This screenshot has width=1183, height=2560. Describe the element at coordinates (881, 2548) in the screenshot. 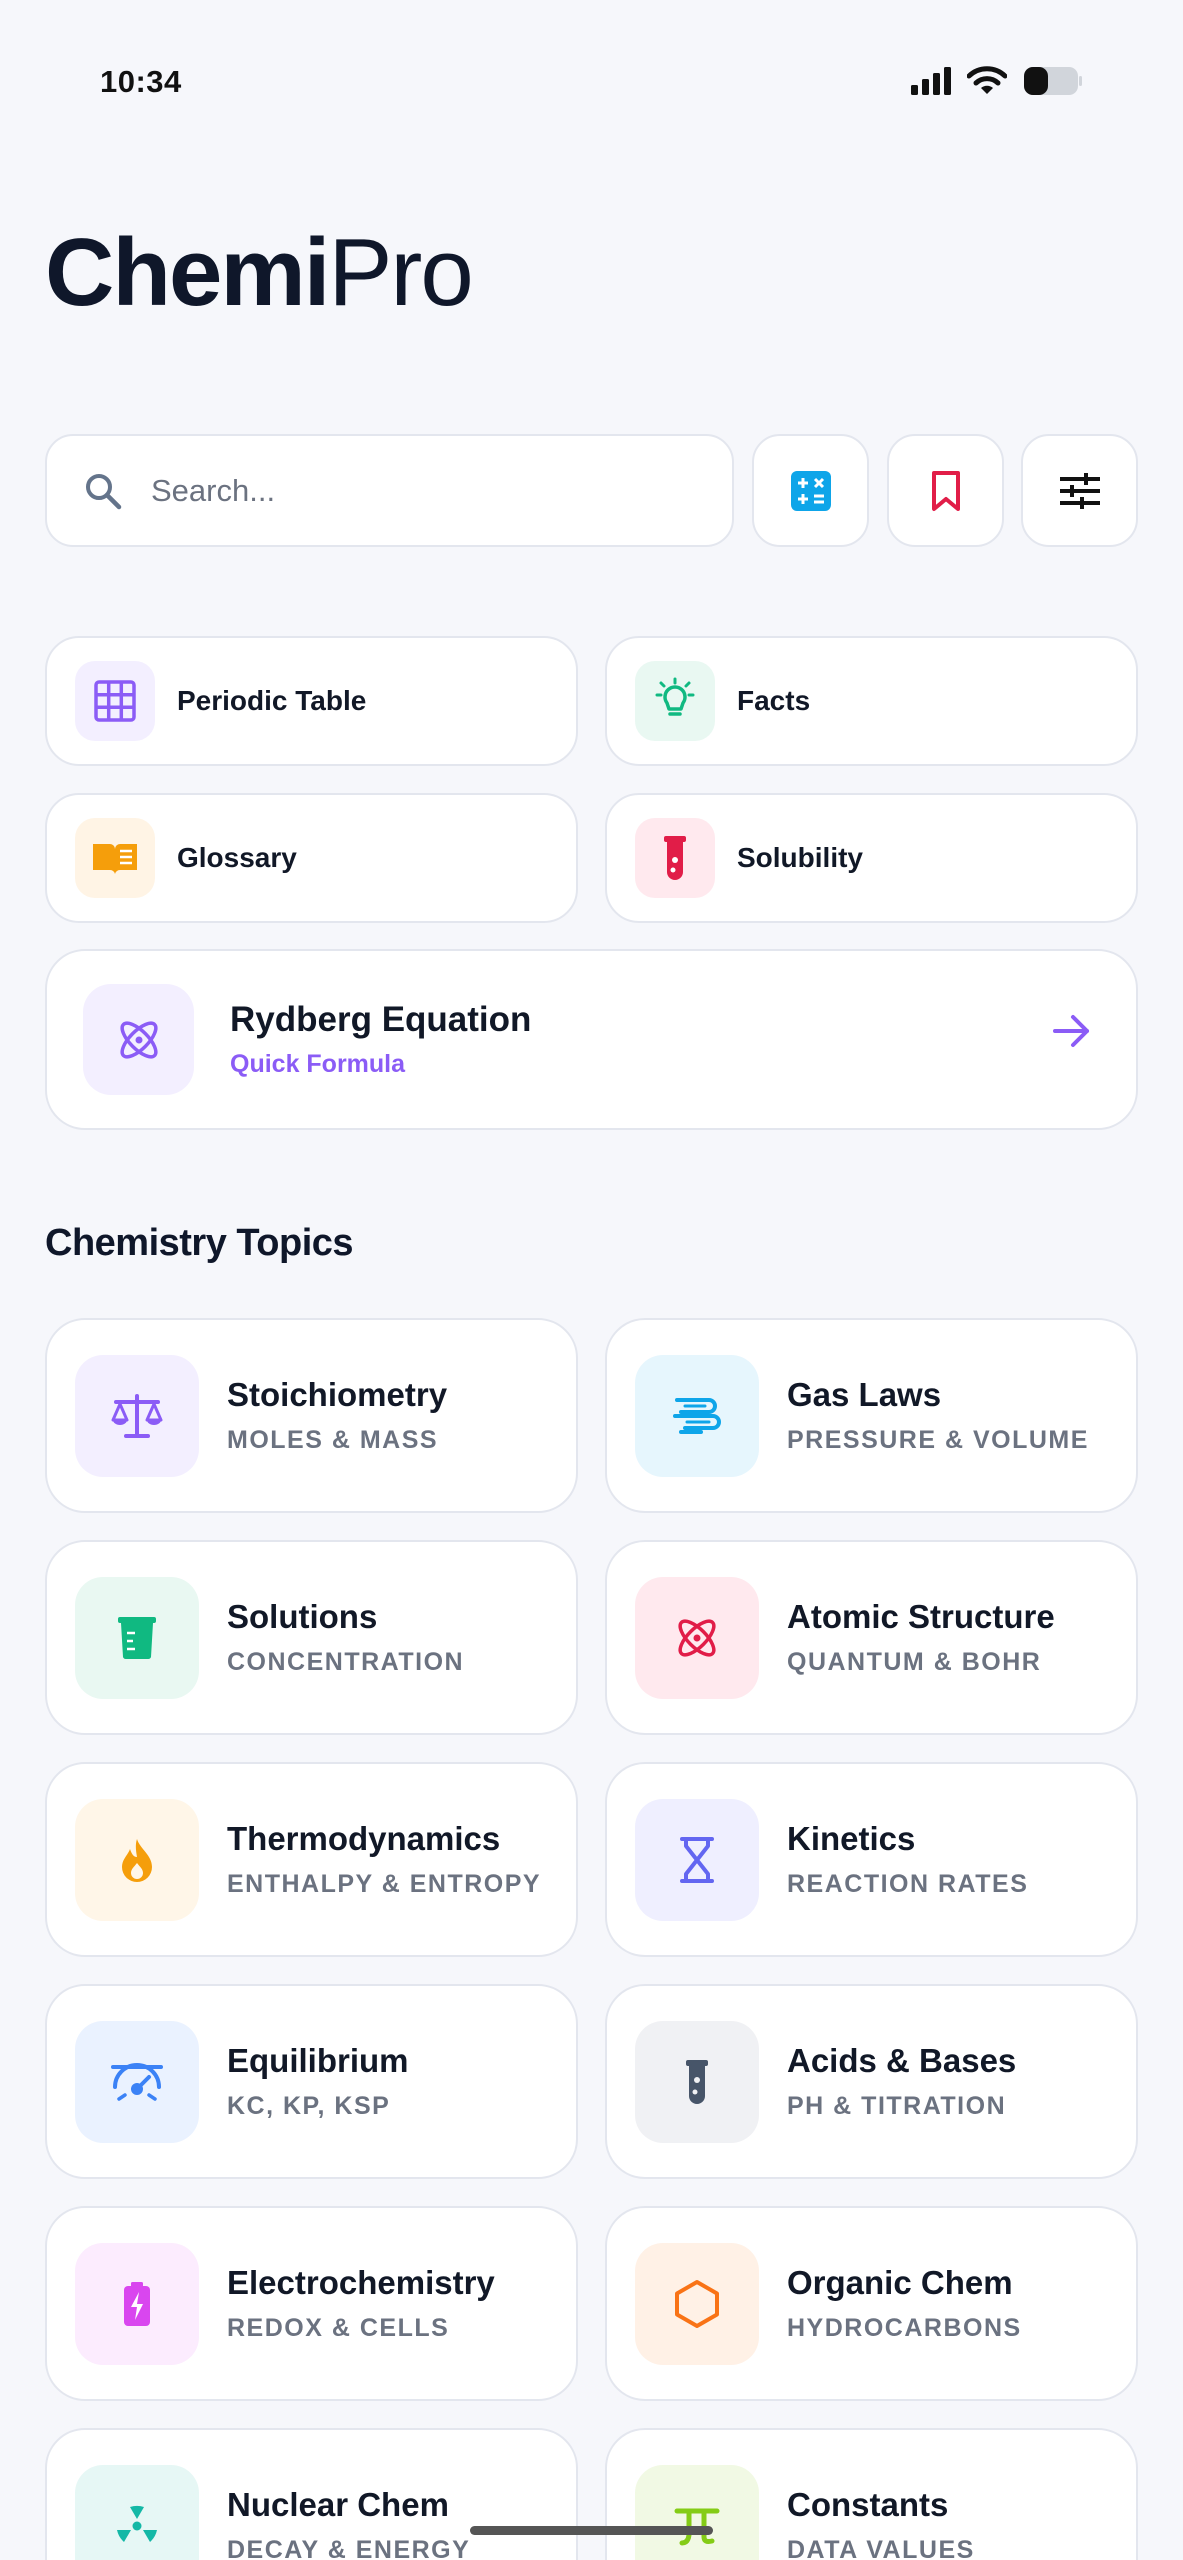

I see `topic-subtitle: DATA VALUES` at that location.